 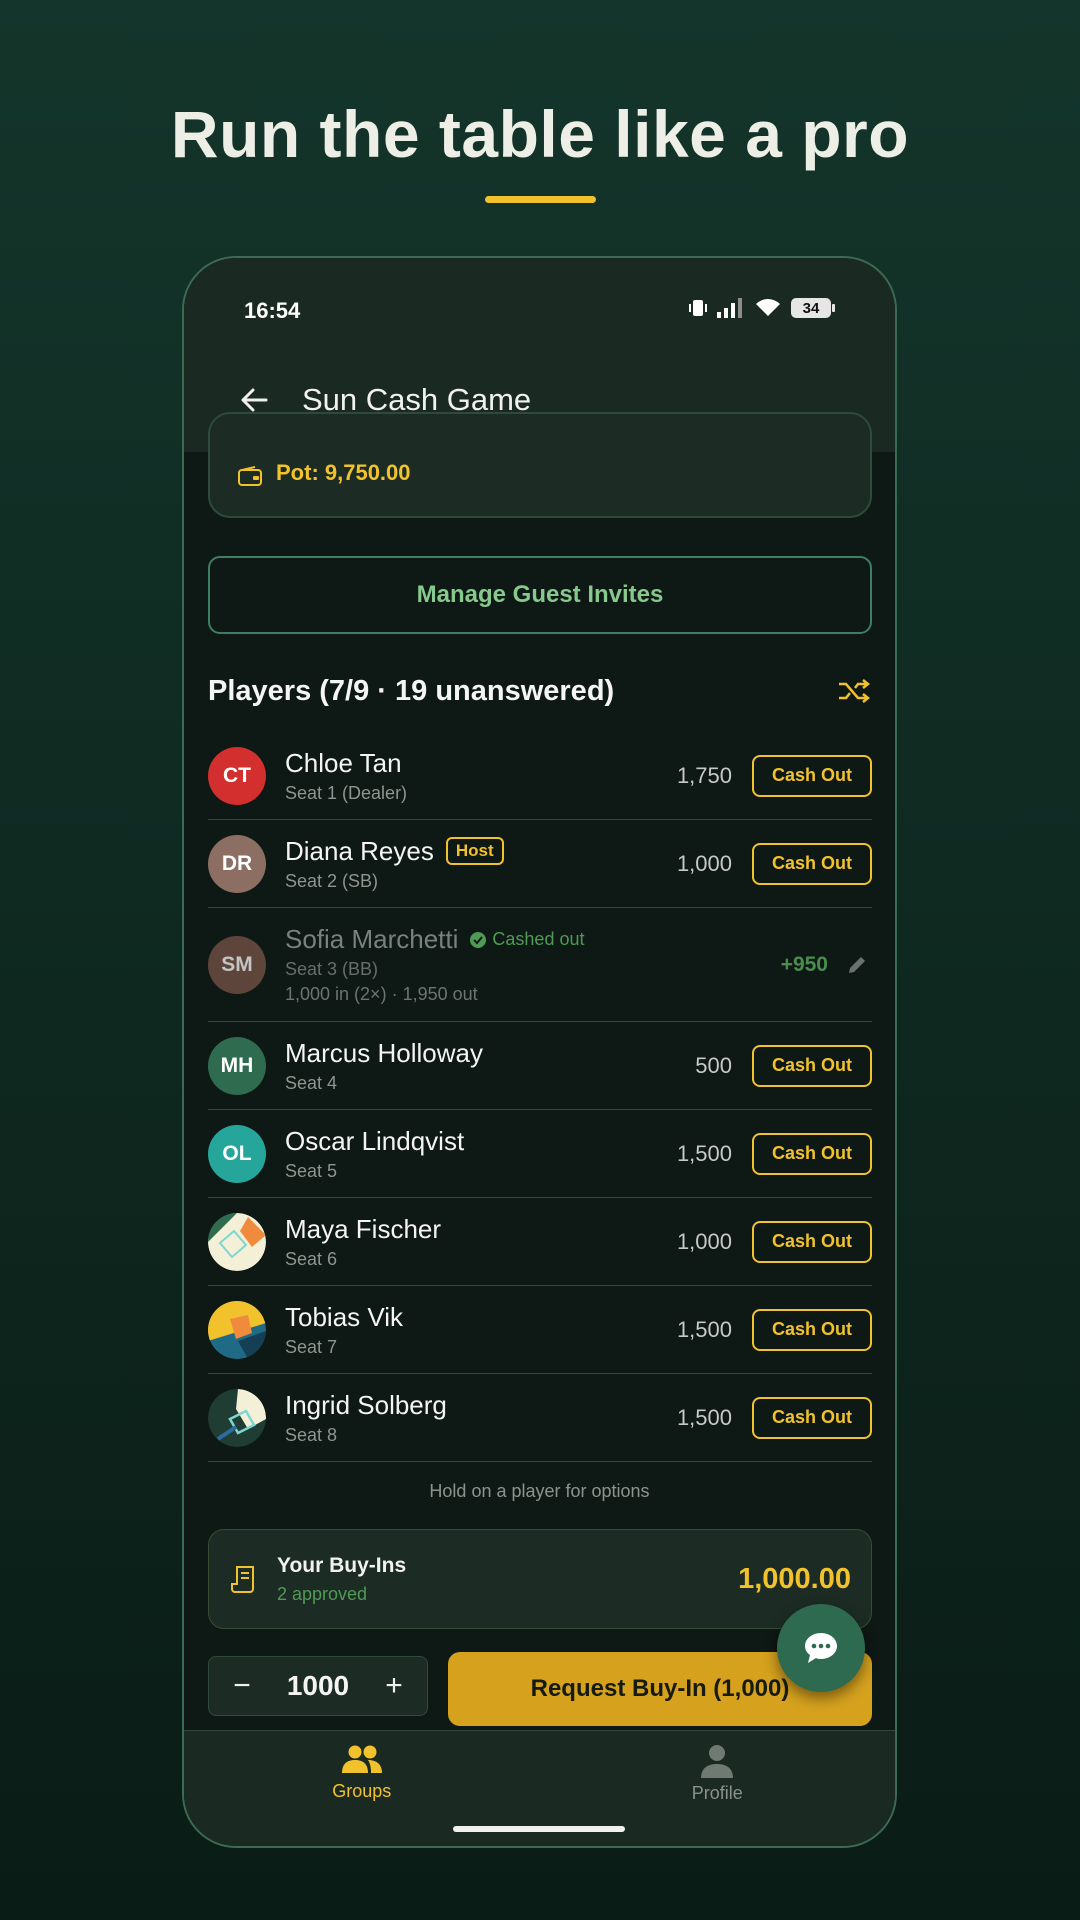 What do you see at coordinates (311, 1258) in the screenshot?
I see `player-seat: Seat 6` at bounding box center [311, 1258].